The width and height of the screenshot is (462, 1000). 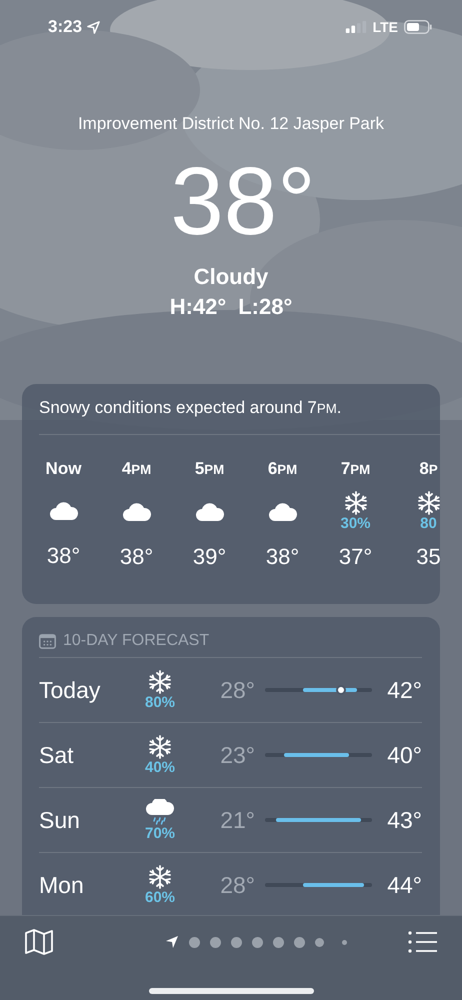 What do you see at coordinates (160, 897) in the screenshot?
I see `precipitation-chance: 60%` at bounding box center [160, 897].